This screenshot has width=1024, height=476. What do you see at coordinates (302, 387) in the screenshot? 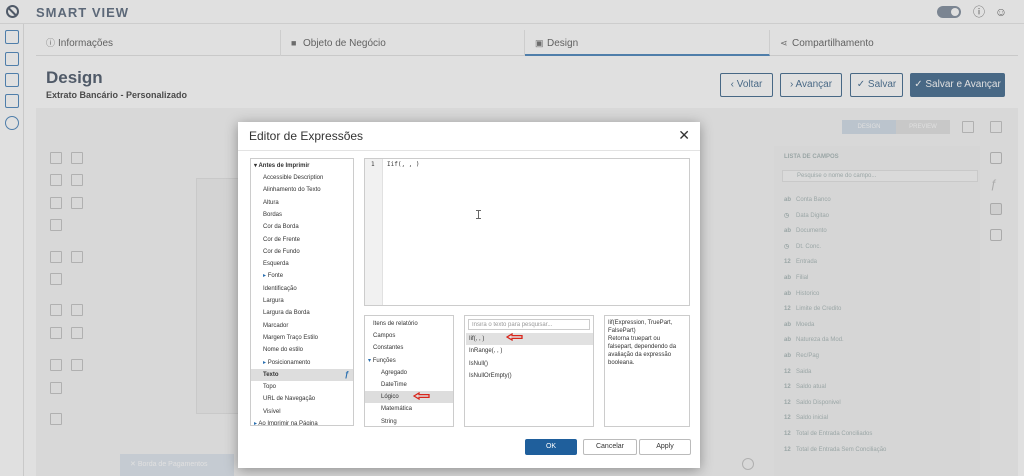
I see `property-item: Topo` at bounding box center [302, 387].